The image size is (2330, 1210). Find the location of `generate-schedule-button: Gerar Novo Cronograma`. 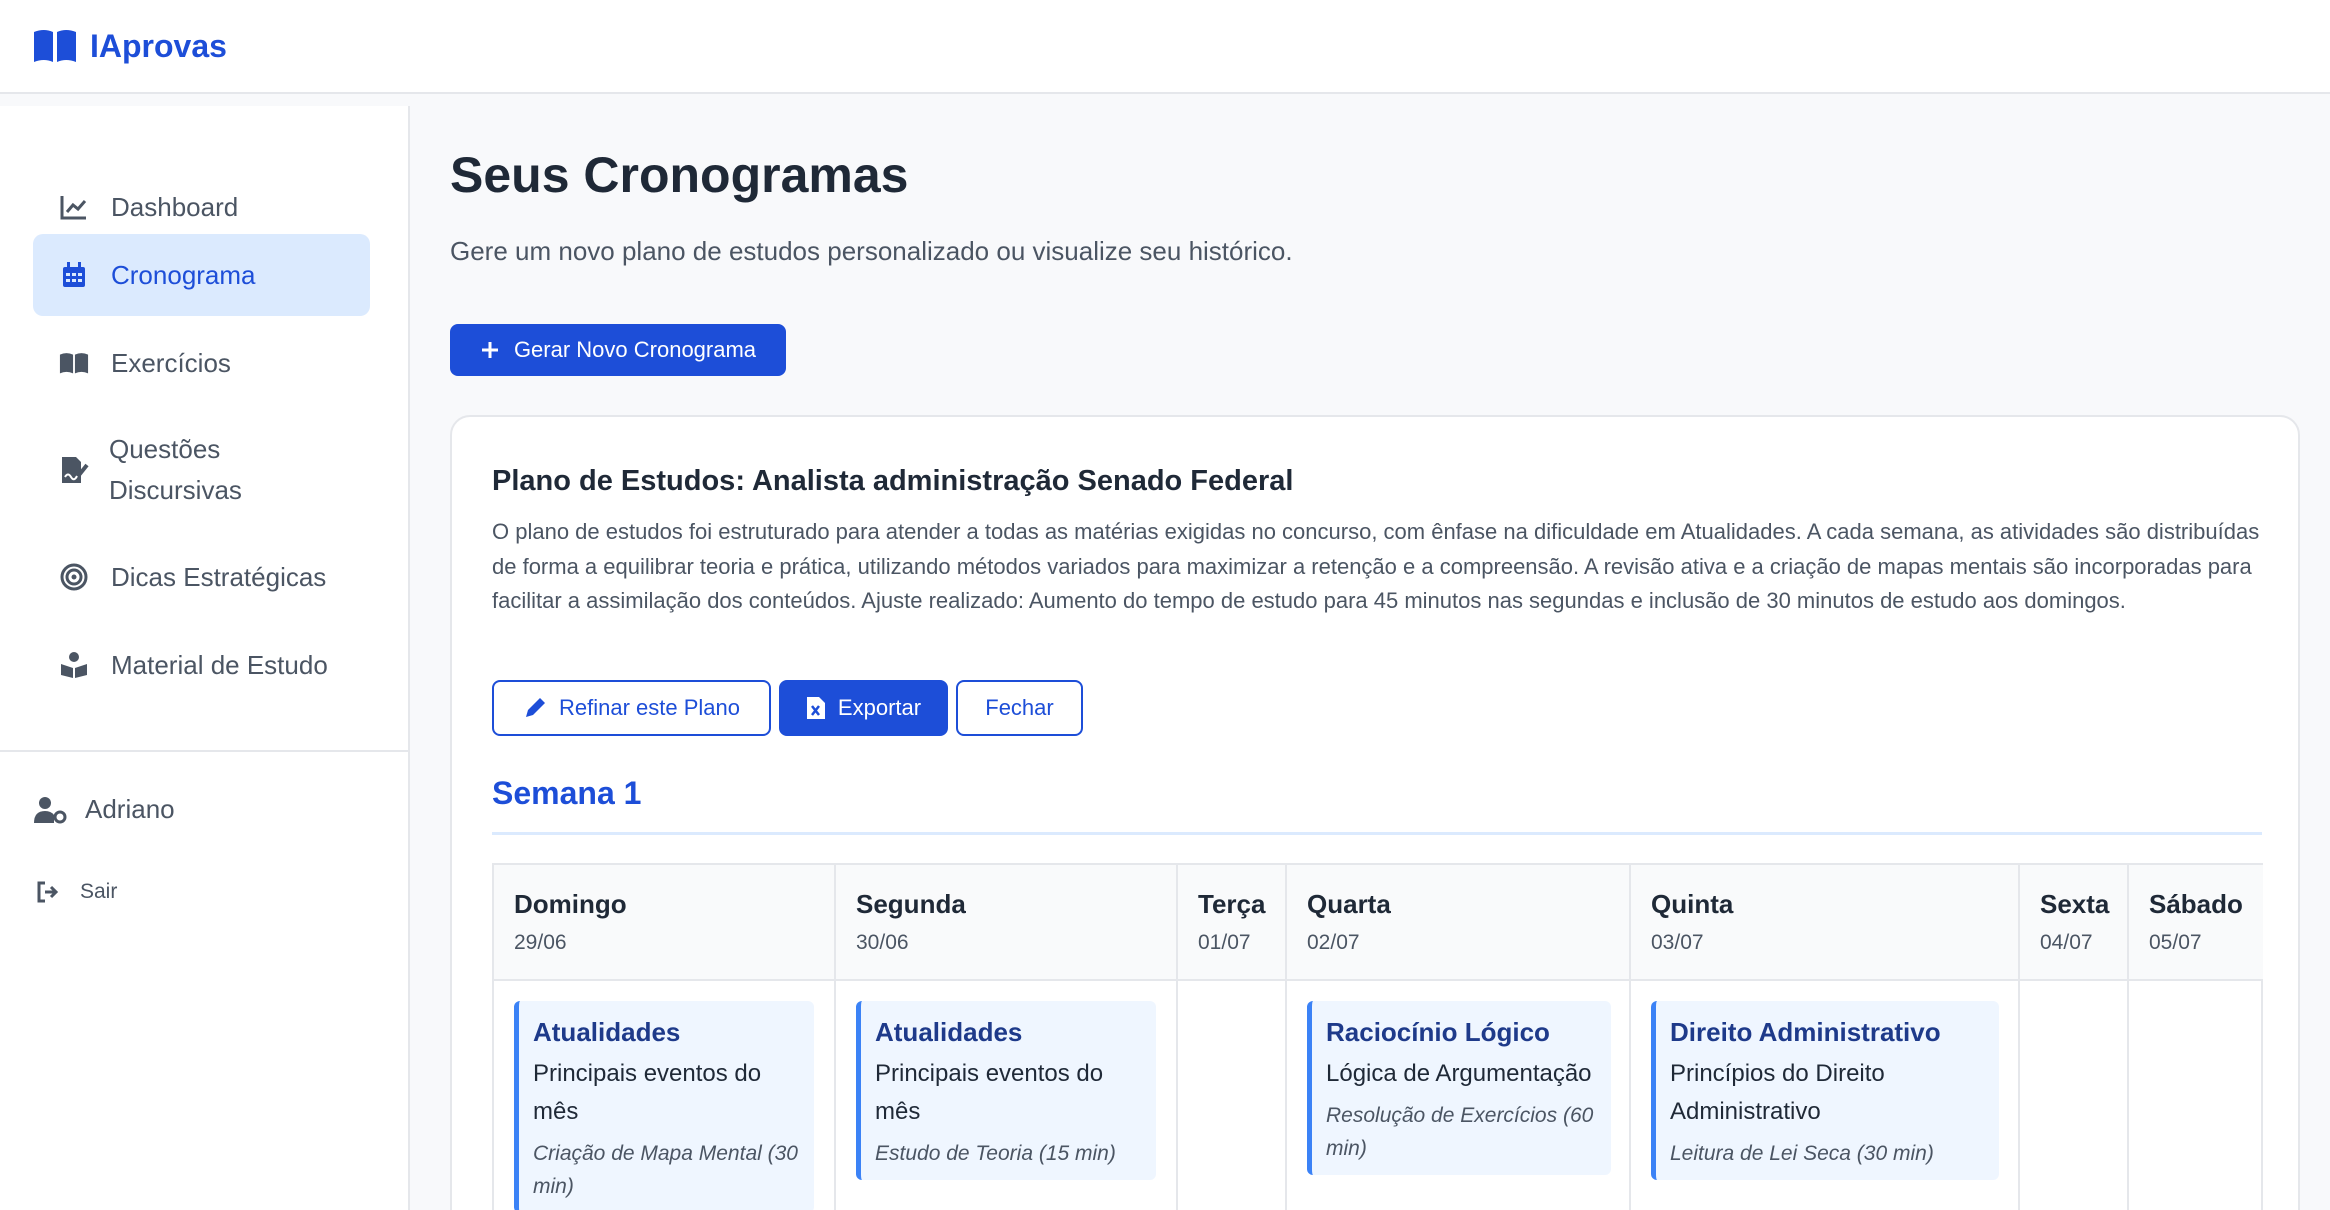

generate-schedule-button: Gerar Novo Cronograma is located at coordinates (618, 350).